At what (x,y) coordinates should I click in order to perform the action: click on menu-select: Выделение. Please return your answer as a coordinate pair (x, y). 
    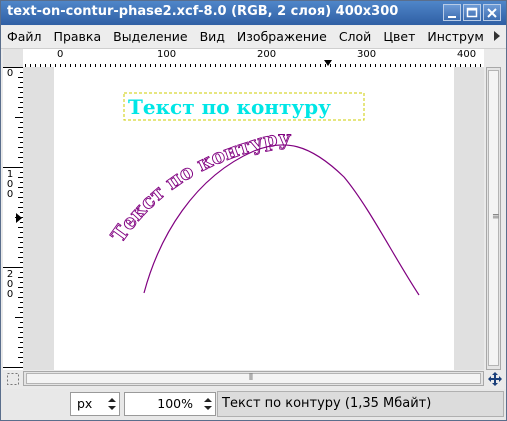
    Looking at the image, I should click on (150, 37).